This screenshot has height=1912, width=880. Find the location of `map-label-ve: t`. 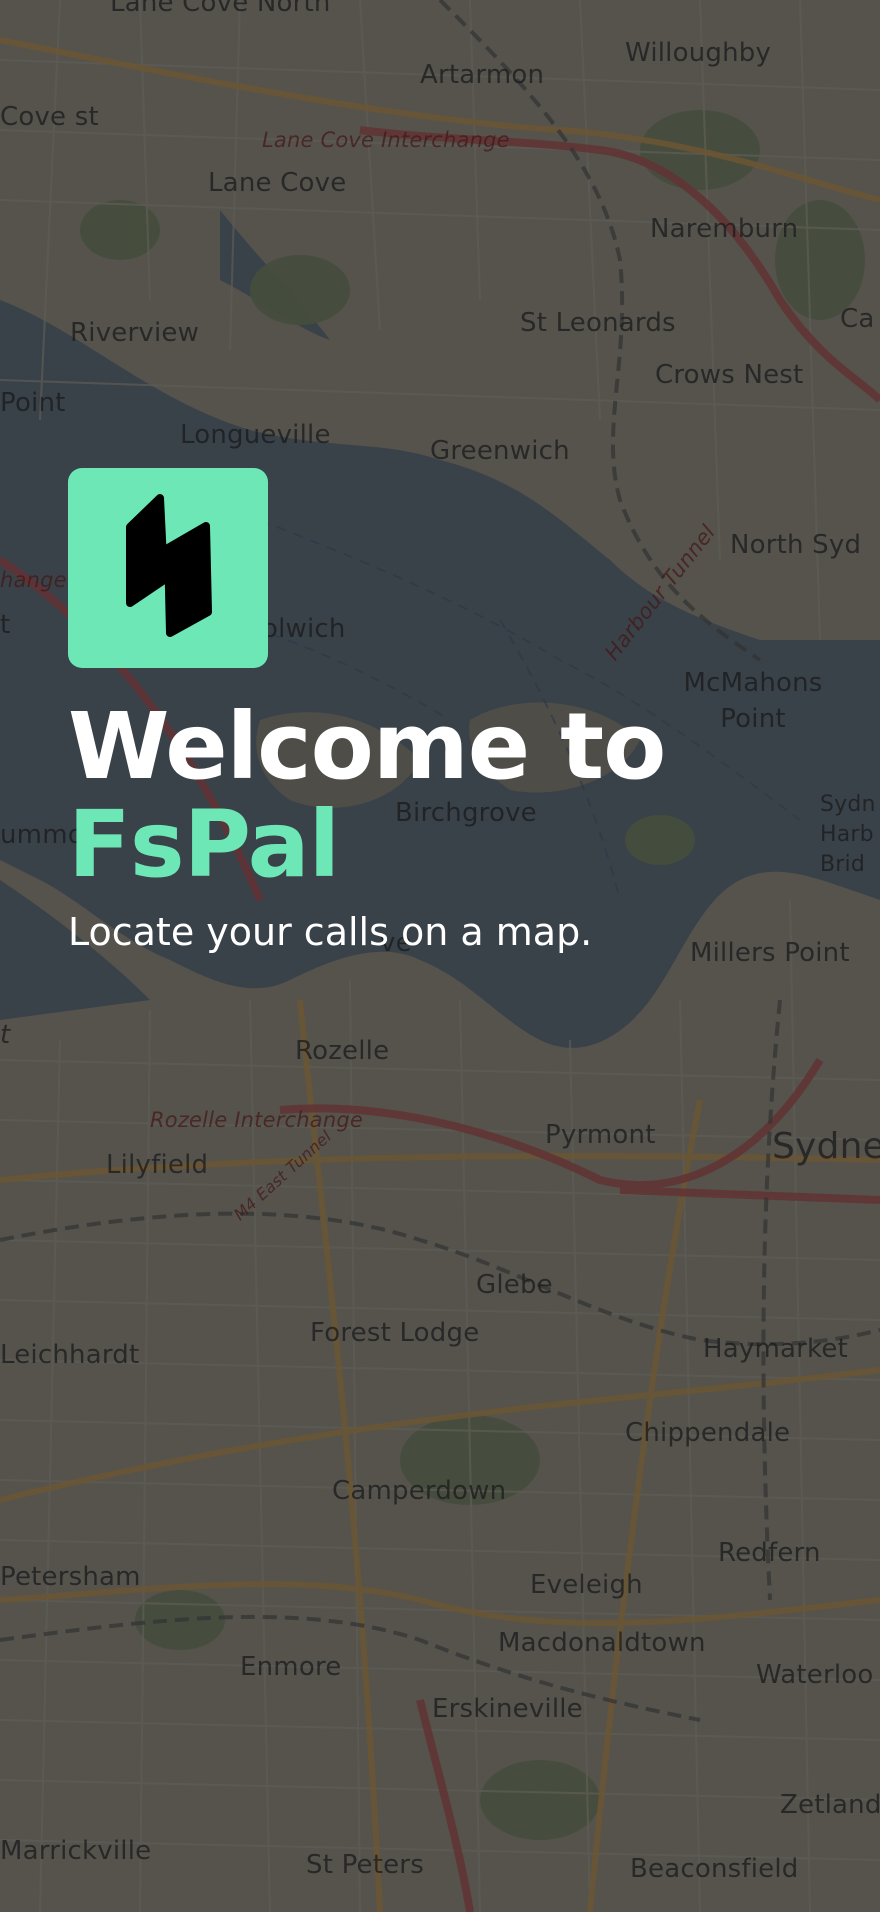

map-label-ve: t is located at coordinates (5, 1035).